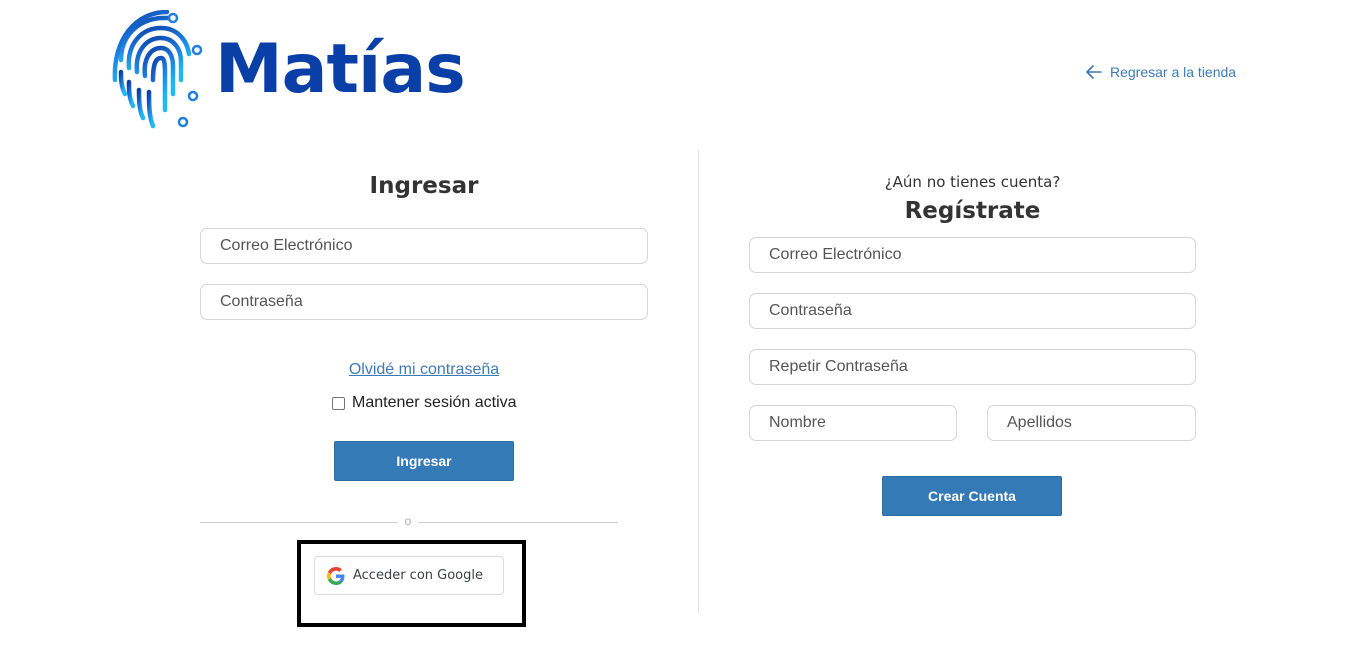  Describe the element at coordinates (424, 461) in the screenshot. I see `login-submit-button: Ingresar` at that location.